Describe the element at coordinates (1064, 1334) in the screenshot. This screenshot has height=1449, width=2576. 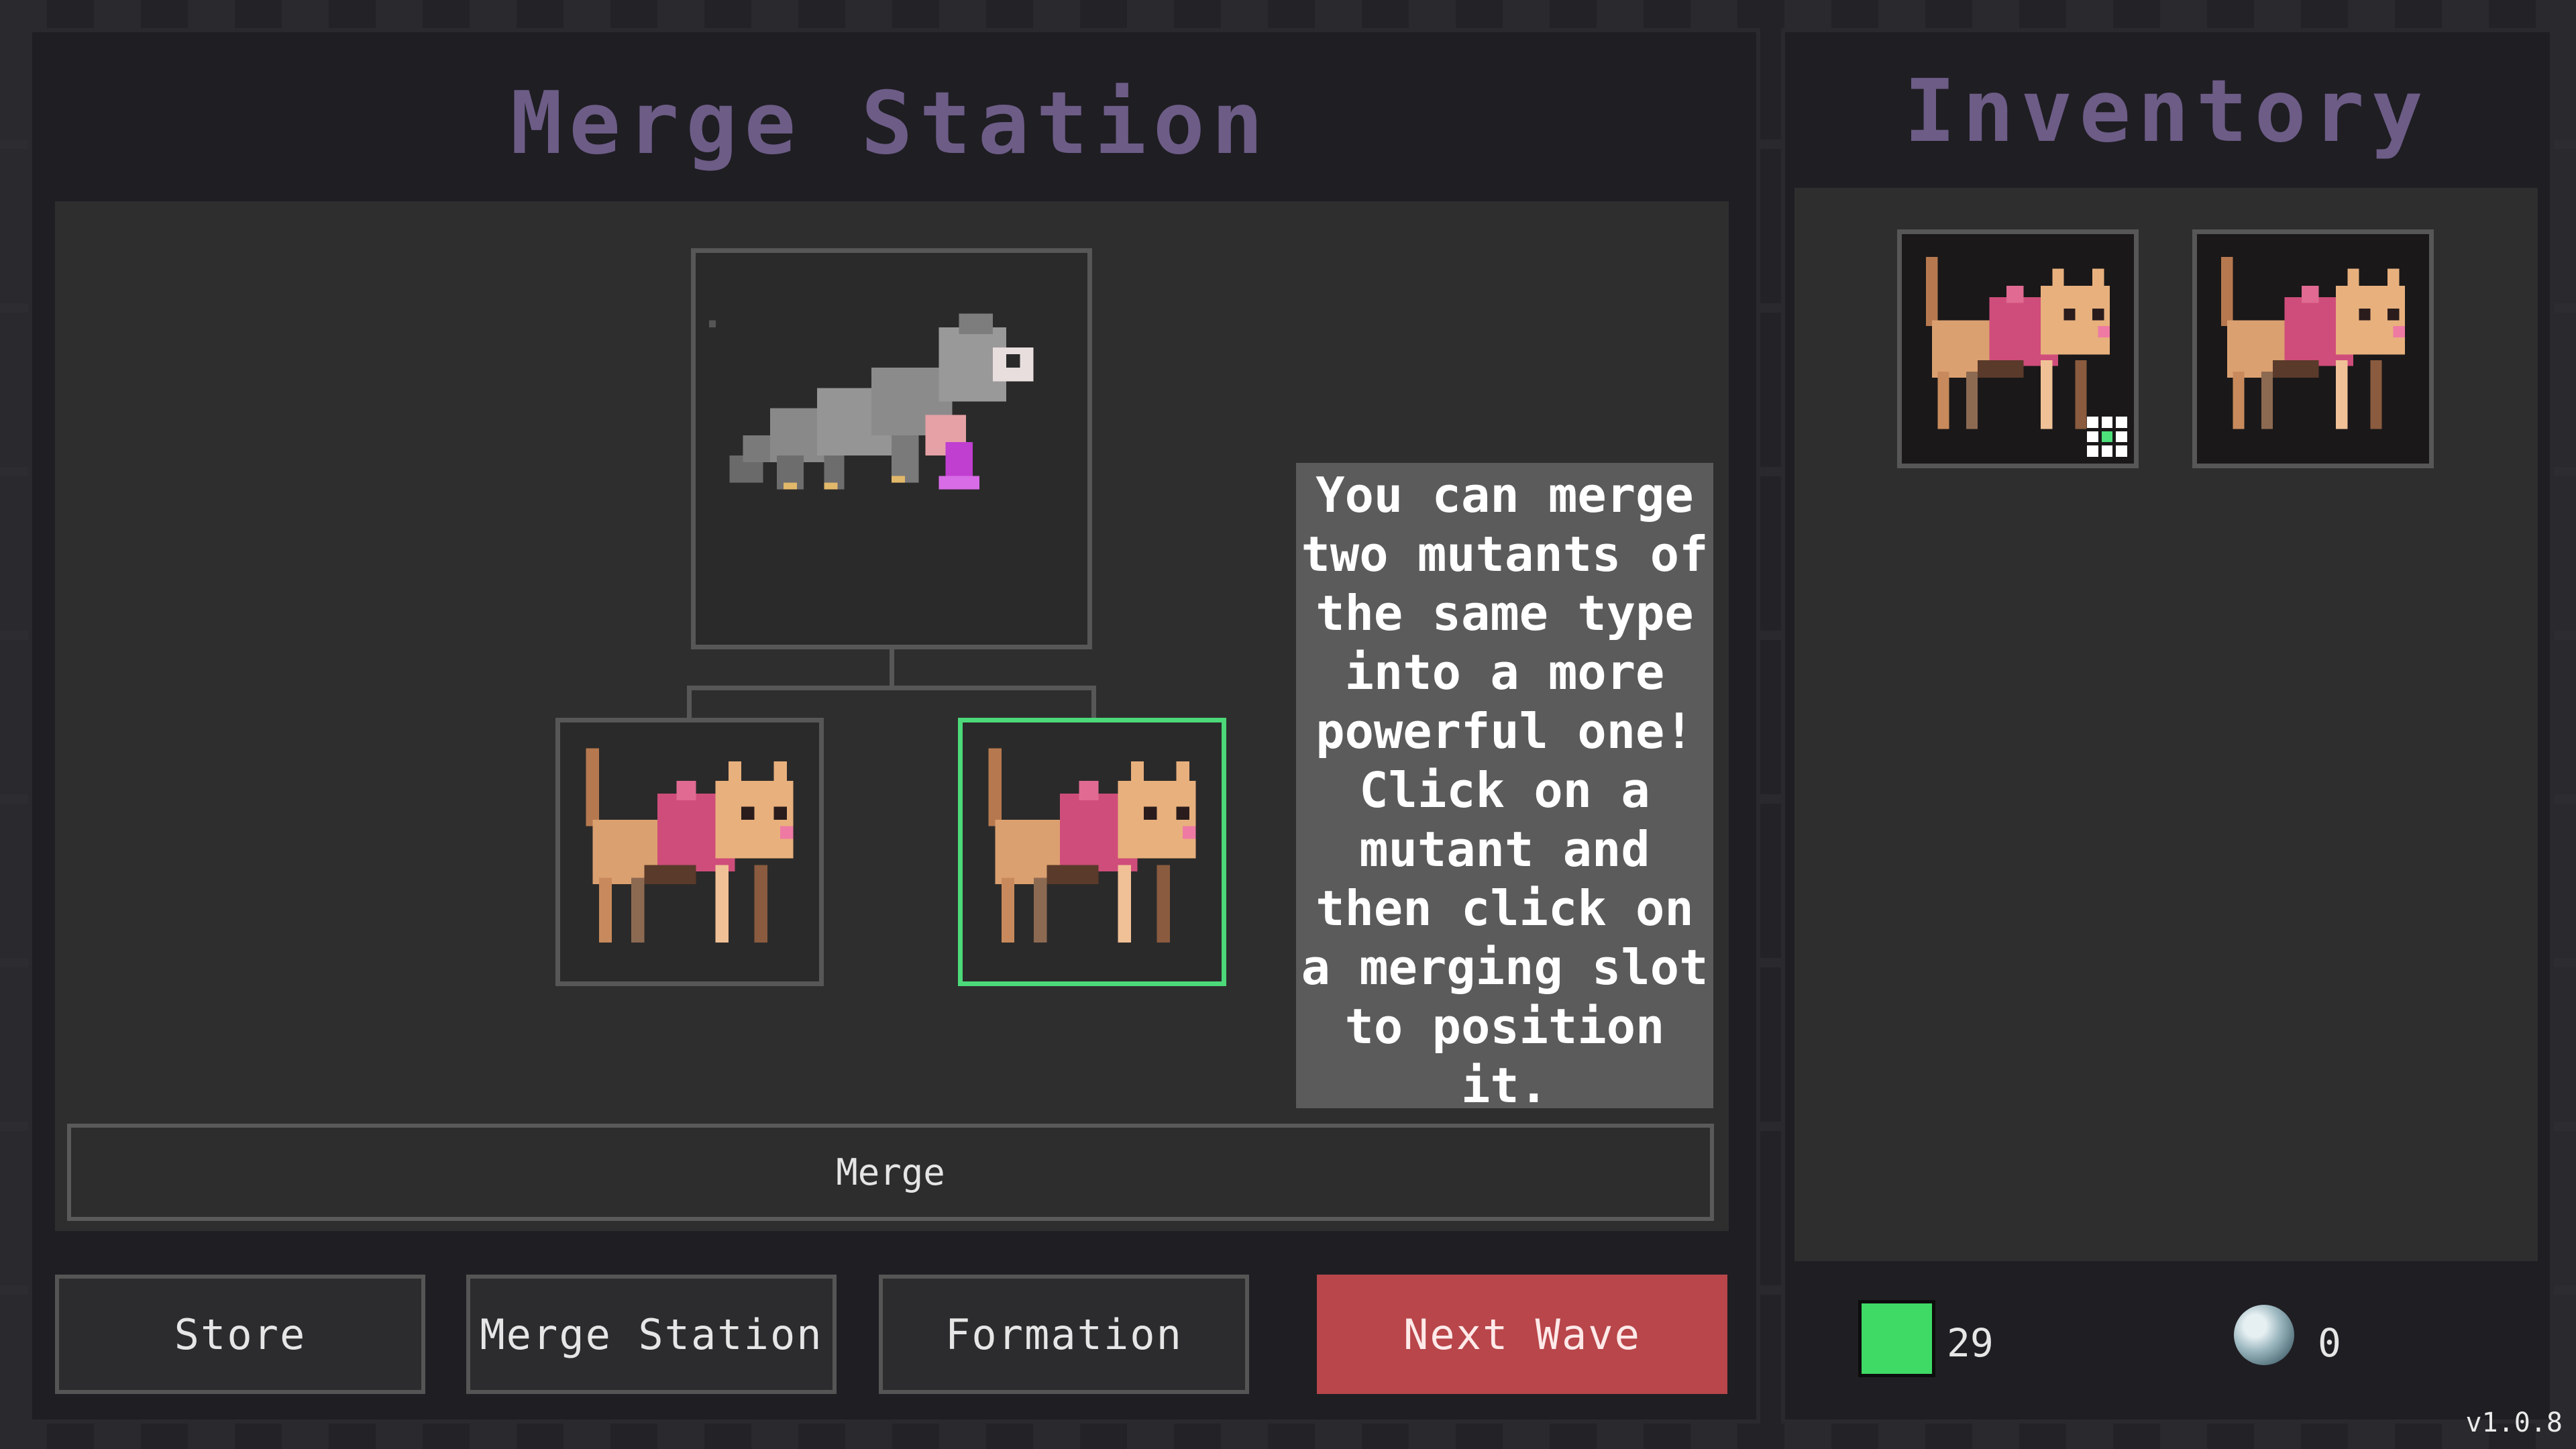
I see `formation-button: Formation` at that location.